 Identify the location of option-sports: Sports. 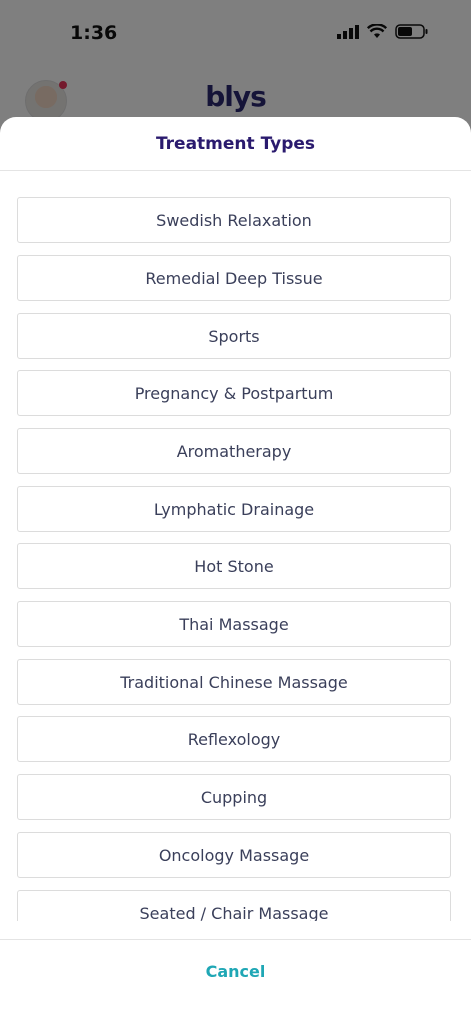
(234, 336).